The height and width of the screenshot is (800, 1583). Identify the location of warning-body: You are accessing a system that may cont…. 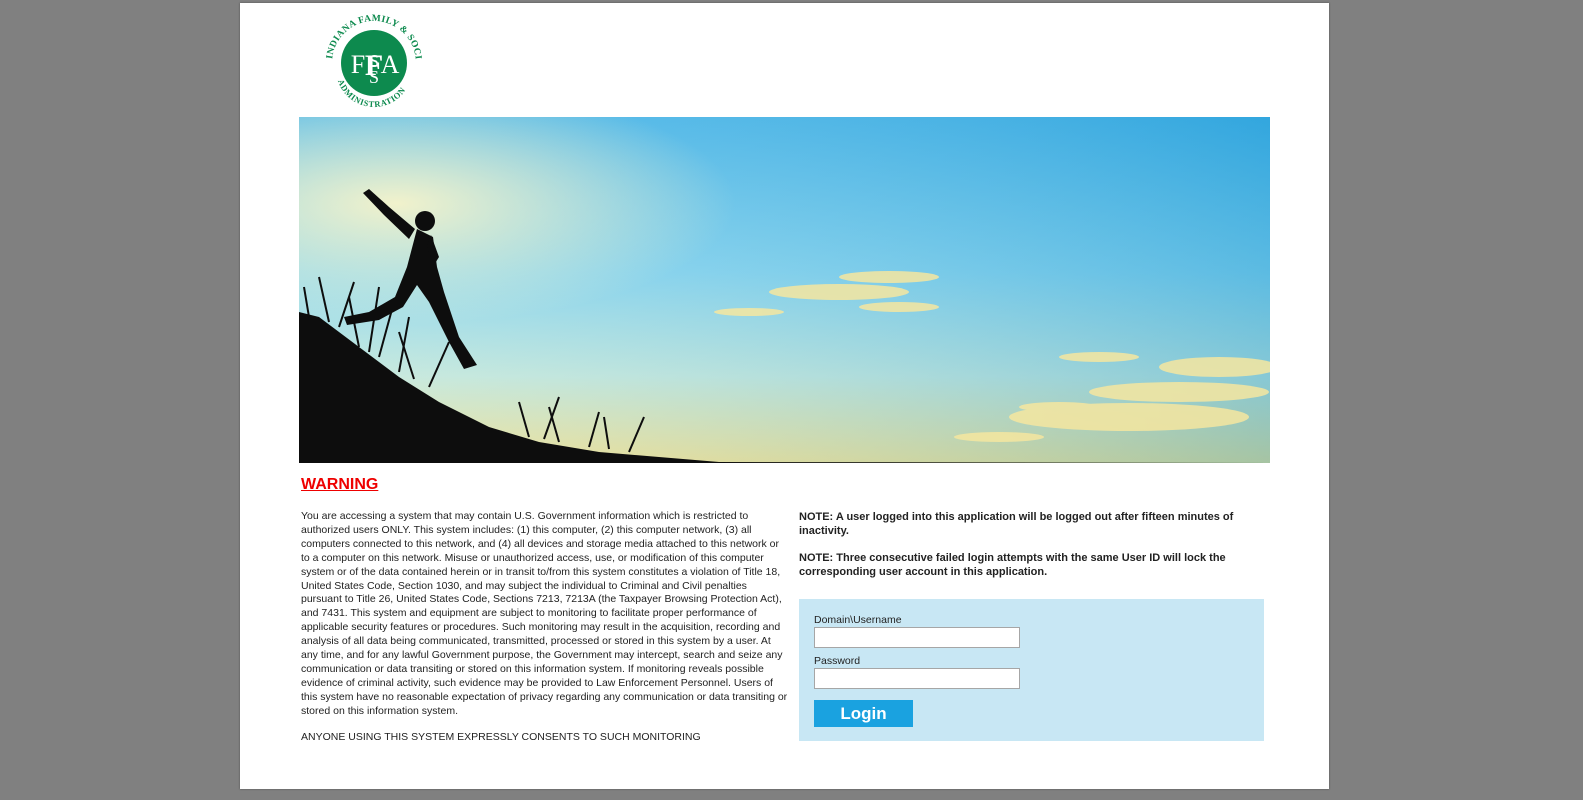
(544, 613).